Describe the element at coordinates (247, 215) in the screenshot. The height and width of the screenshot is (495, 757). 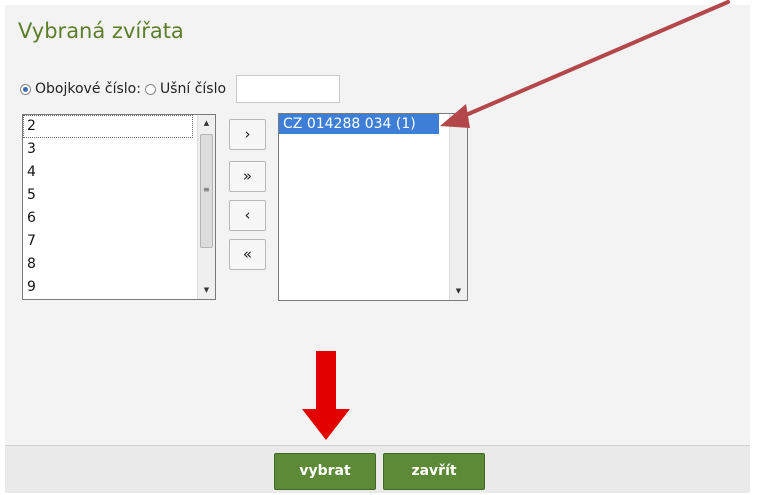
I see `remove-one-button: ‹` at that location.